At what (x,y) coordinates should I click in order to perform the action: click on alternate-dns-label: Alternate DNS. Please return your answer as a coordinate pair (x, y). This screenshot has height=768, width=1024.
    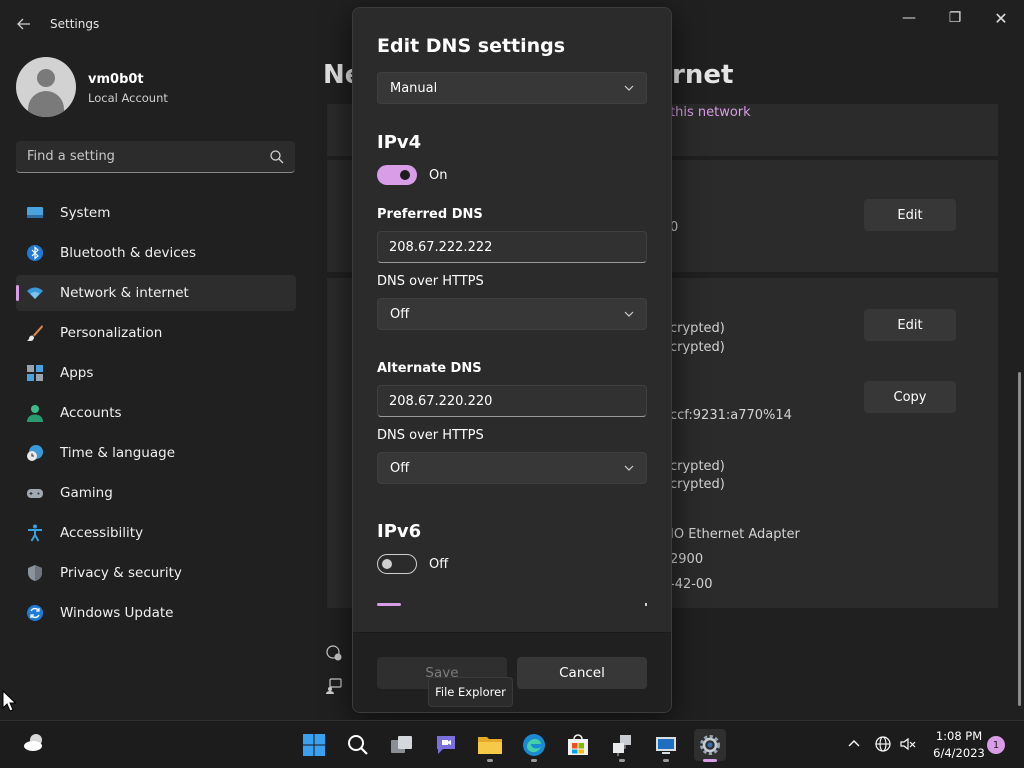
    Looking at the image, I should click on (429, 368).